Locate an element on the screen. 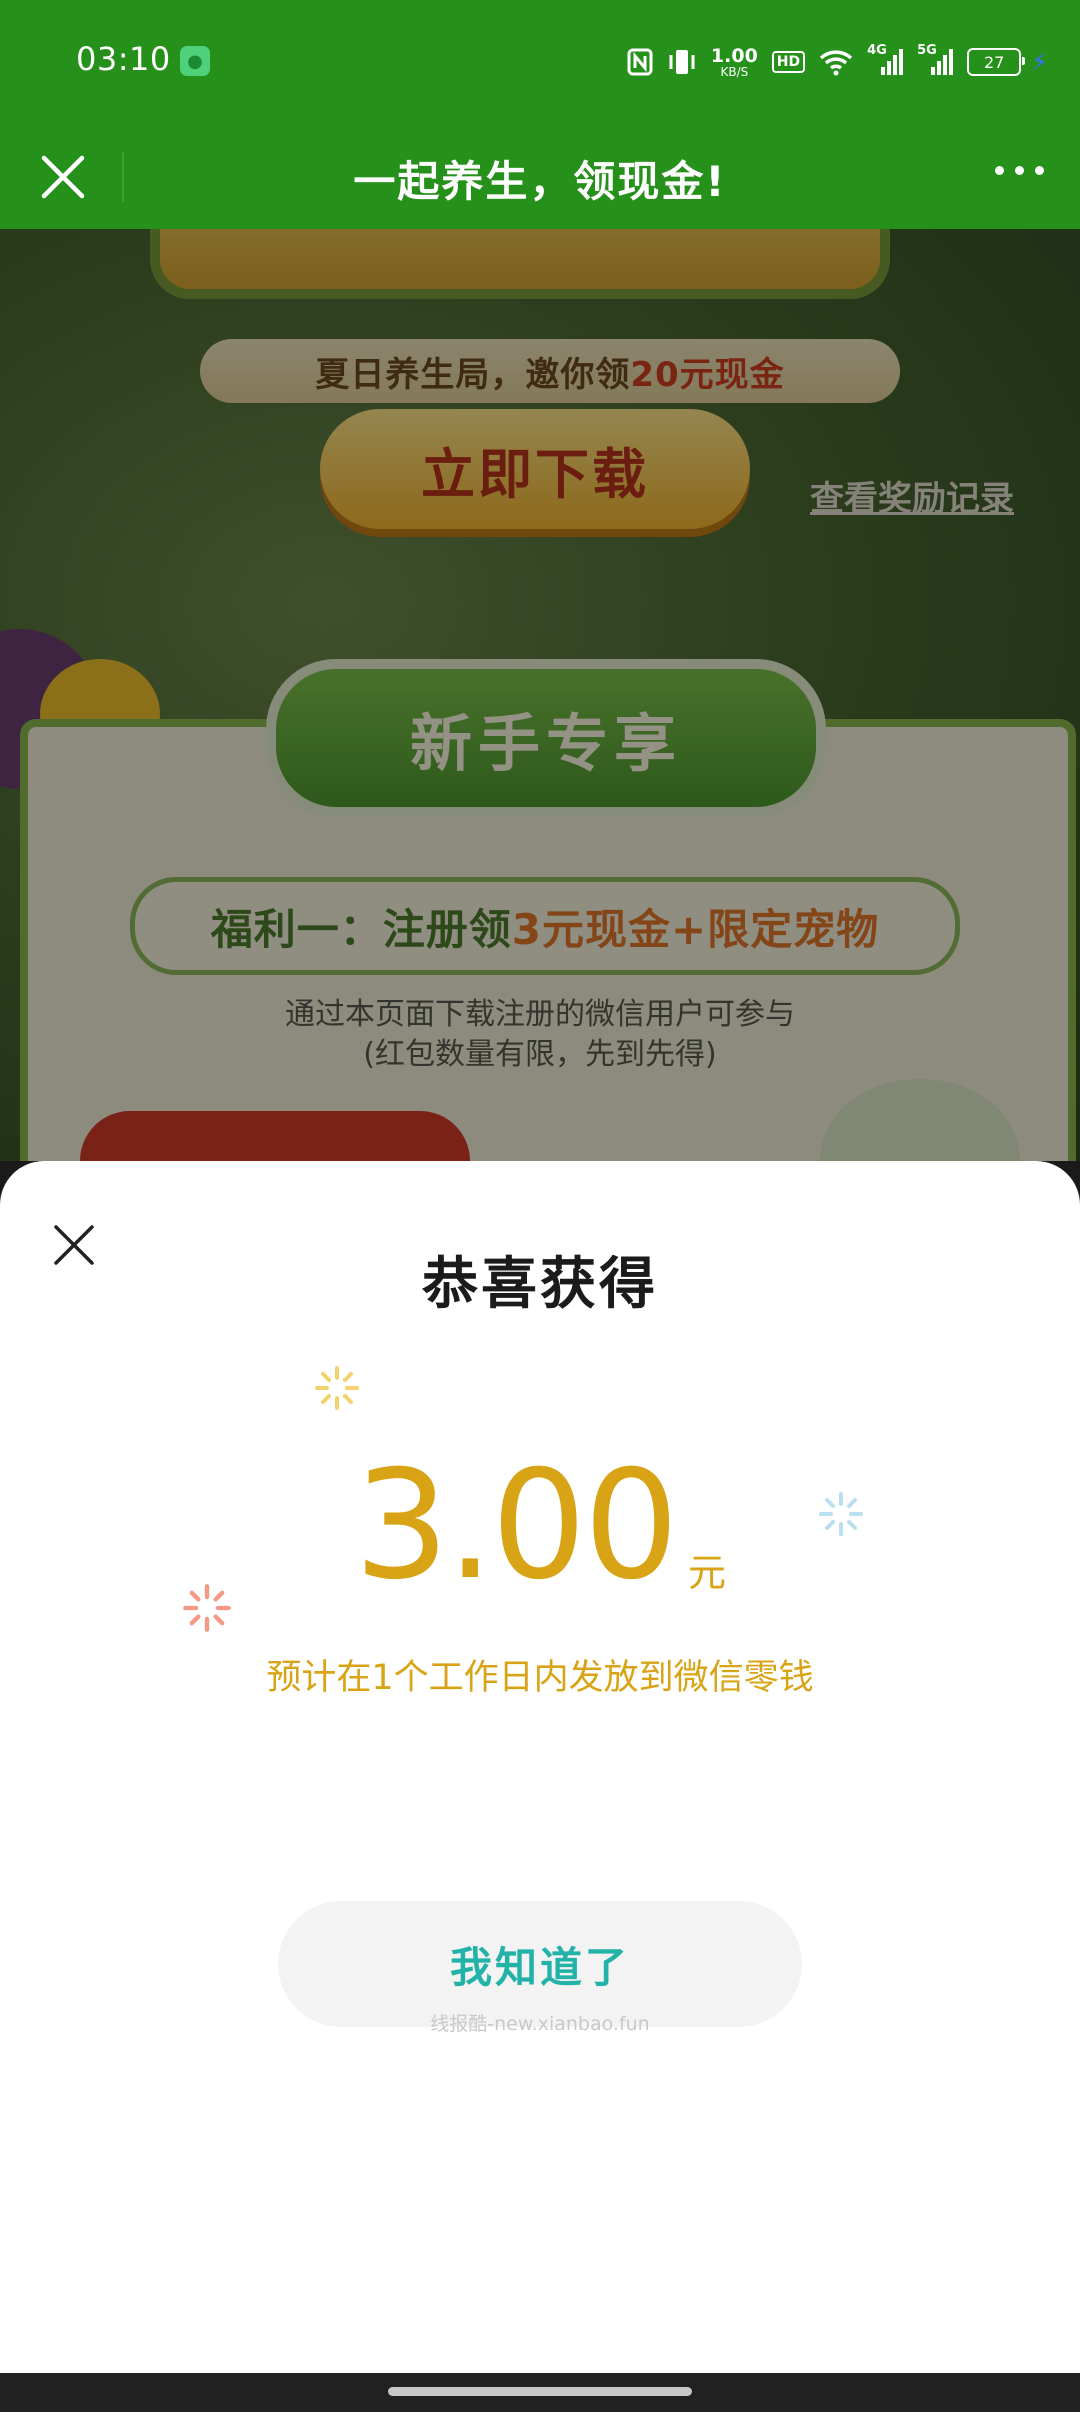  nav-bar: 一起养生，领现金! is located at coordinates (540, 176).